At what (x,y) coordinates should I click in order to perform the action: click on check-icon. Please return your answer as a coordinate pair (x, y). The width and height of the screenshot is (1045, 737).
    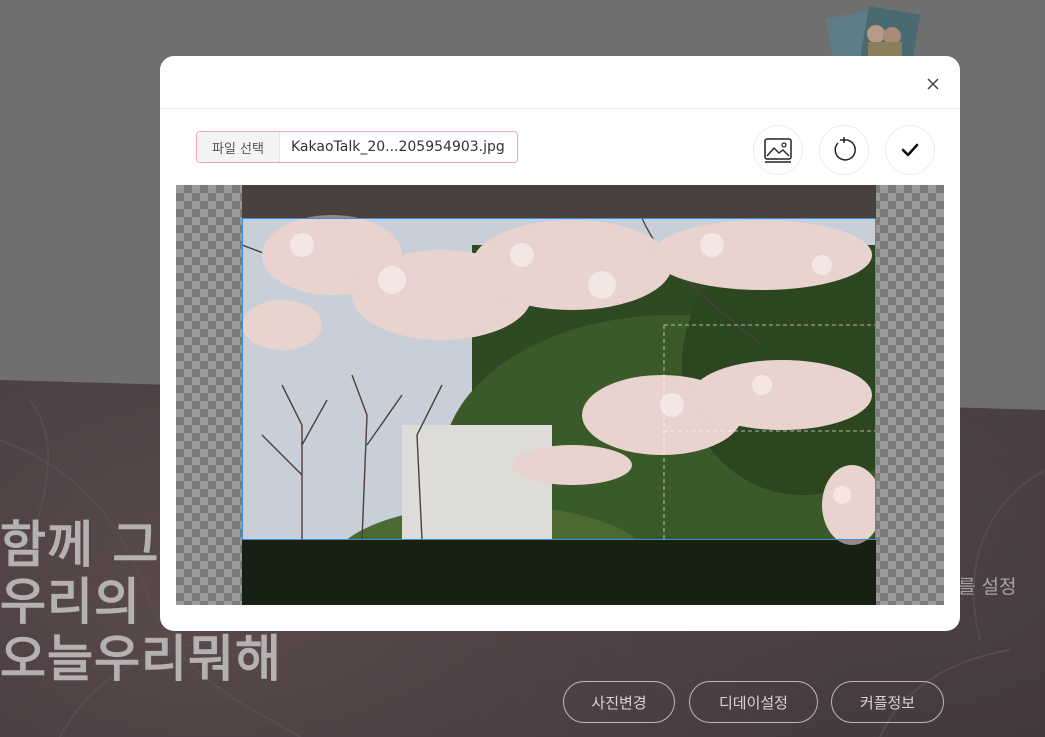
    Looking at the image, I should click on (910, 150).